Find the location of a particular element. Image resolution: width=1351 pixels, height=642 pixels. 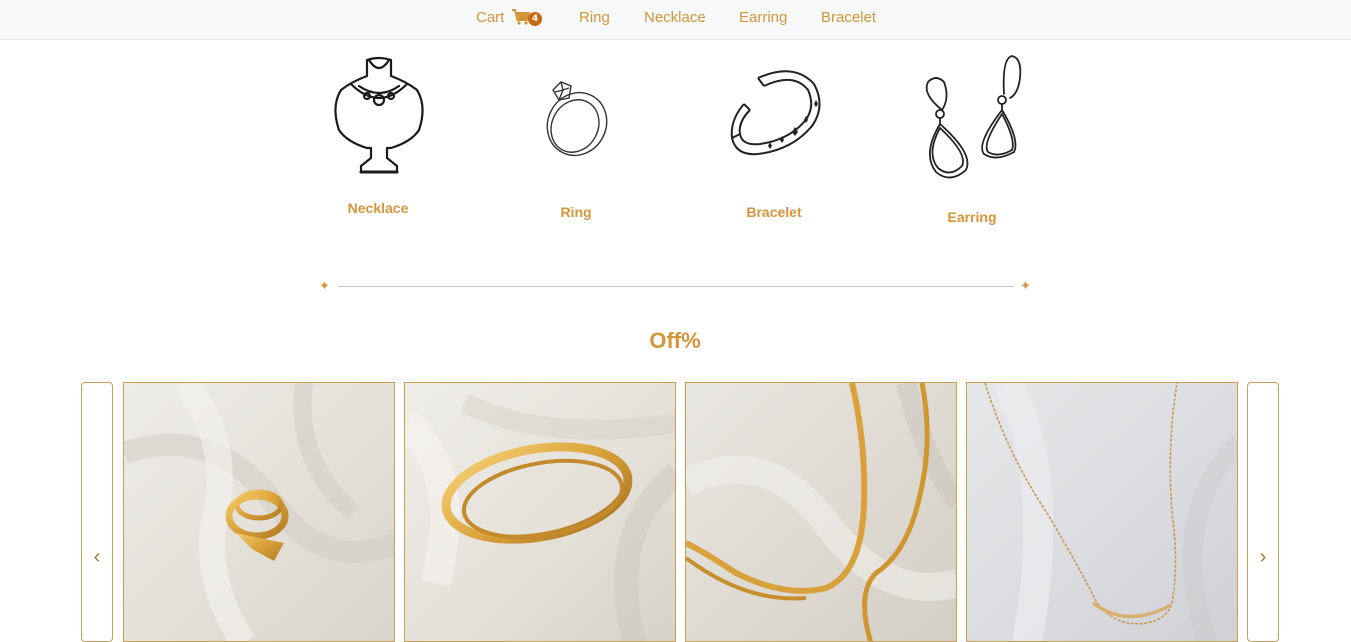

gold-cuff-bracelet-photo is located at coordinates (540, 512).